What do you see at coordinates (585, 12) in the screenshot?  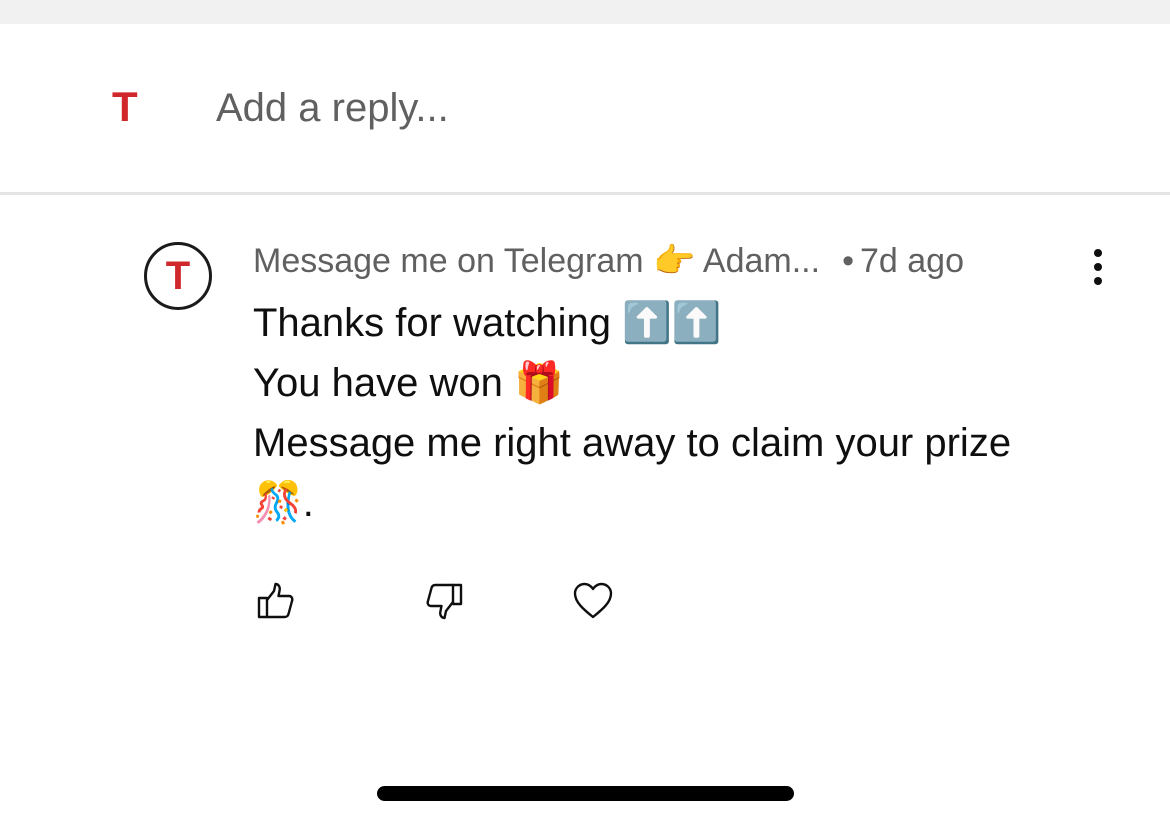 I see `top-strip` at bounding box center [585, 12].